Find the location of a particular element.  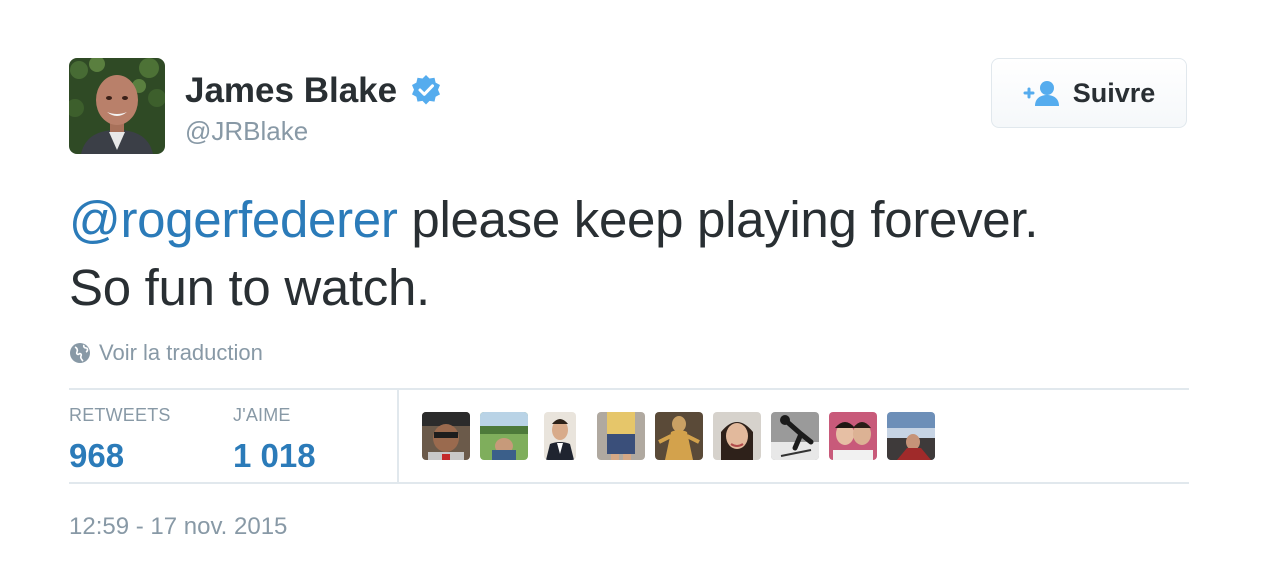

author-name: James Blake is located at coordinates (291, 91).